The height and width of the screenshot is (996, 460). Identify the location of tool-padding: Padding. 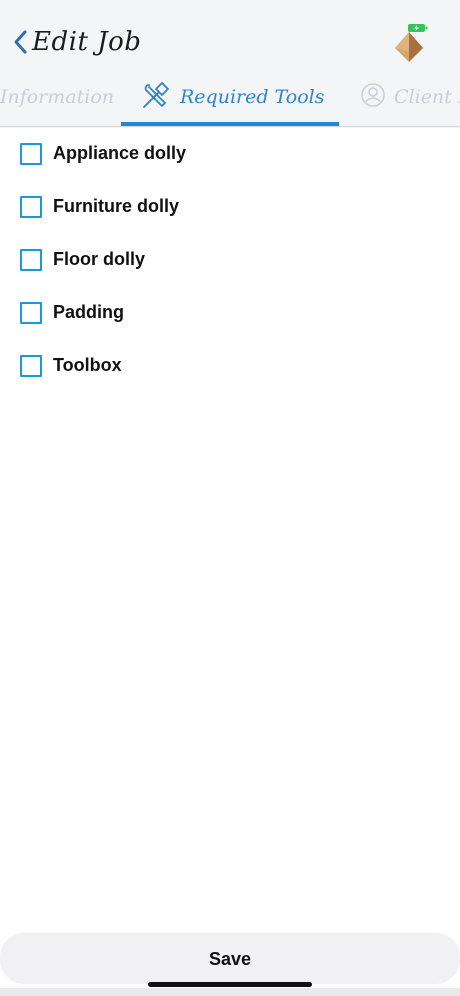
(230, 312).